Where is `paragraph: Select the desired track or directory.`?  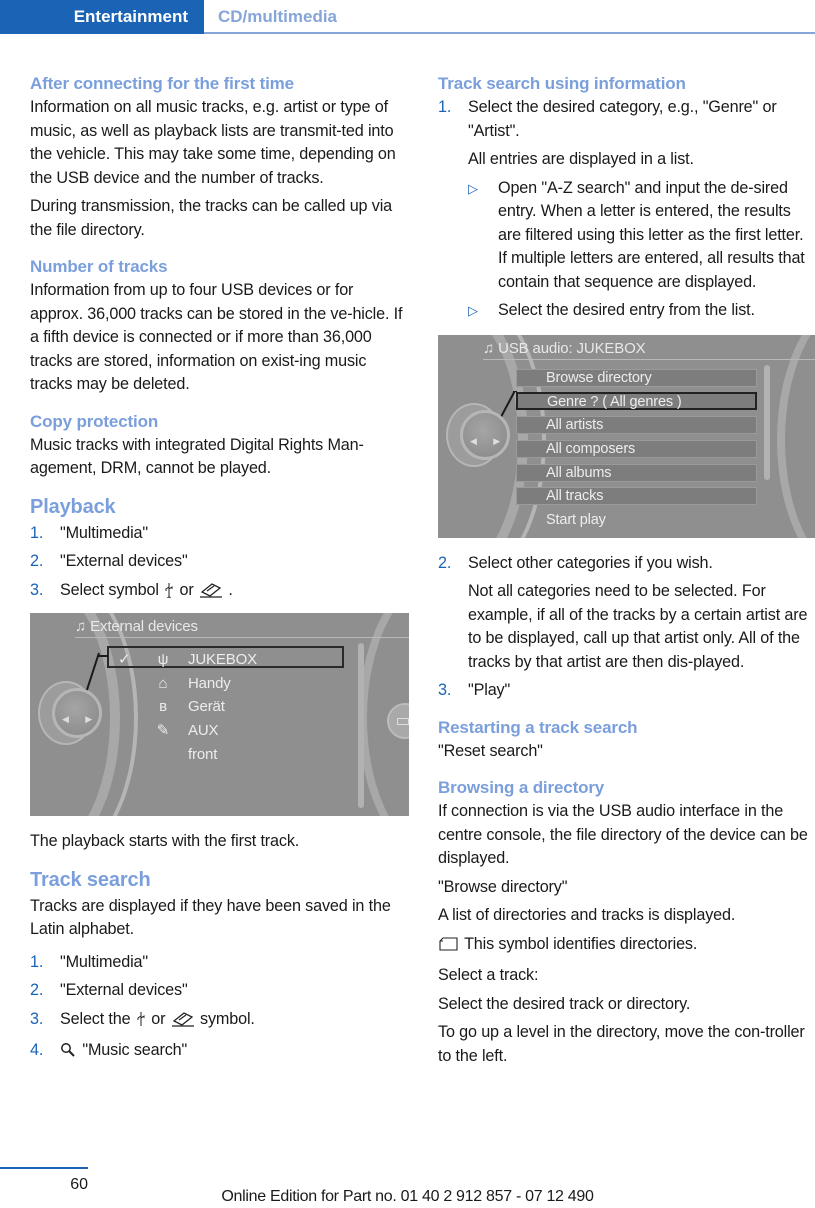 paragraph: Select the desired track or directory. is located at coordinates (564, 1003).